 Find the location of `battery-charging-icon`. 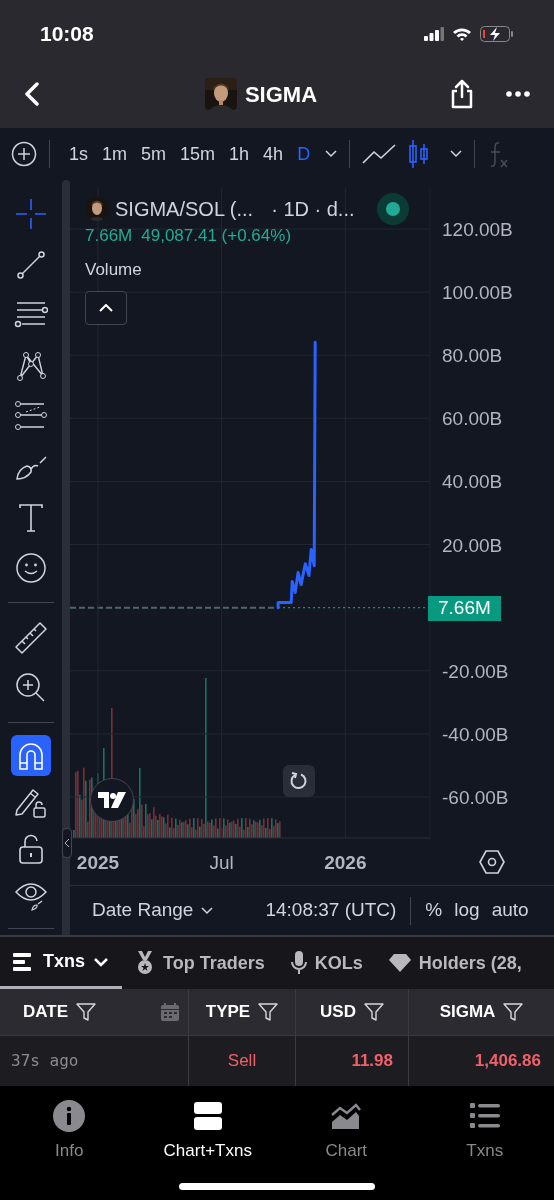

battery-charging-icon is located at coordinates (497, 34).